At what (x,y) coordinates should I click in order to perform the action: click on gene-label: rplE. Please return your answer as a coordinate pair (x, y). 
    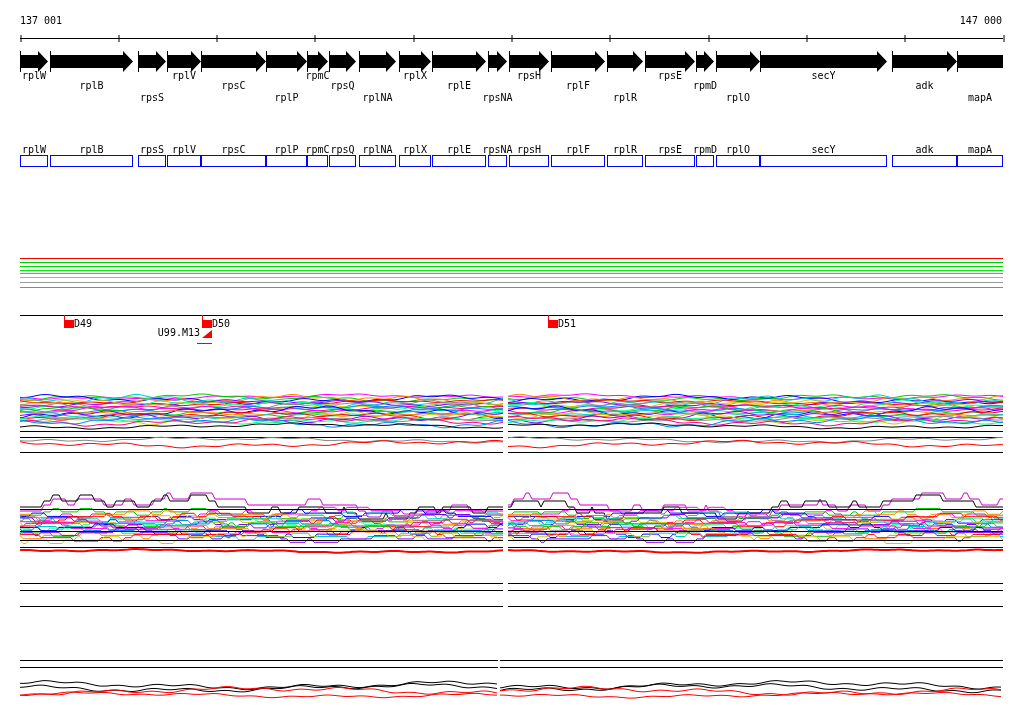
    Looking at the image, I should click on (459, 85).